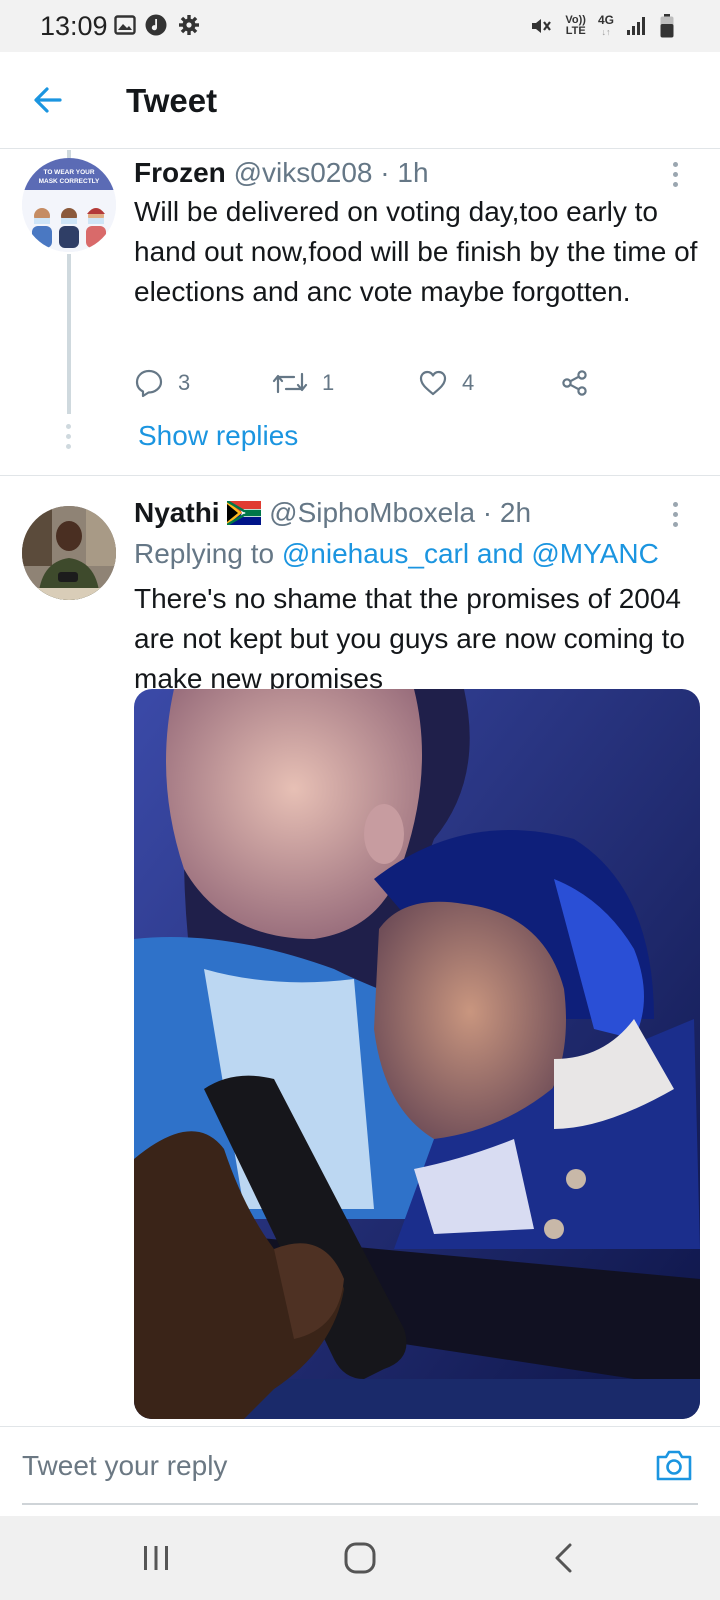 Image resolution: width=720 pixels, height=1600 pixels. I want to click on thread-dots, so click(69, 439).